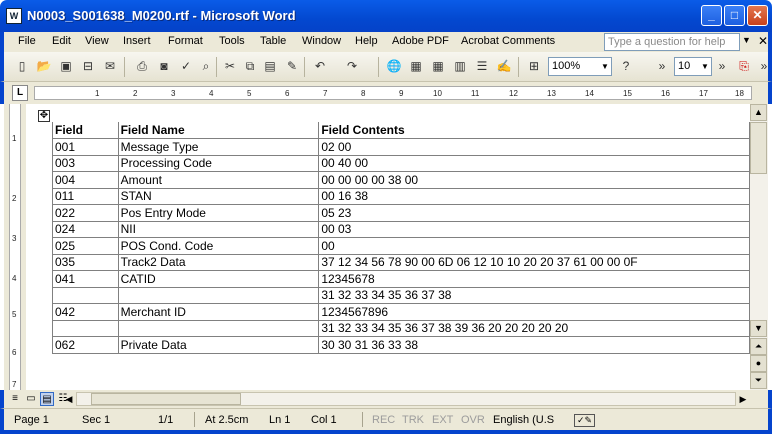 This screenshot has width=772, height=434. What do you see at coordinates (206, 66) in the screenshot?
I see `research-icon: ⌕` at bounding box center [206, 66].